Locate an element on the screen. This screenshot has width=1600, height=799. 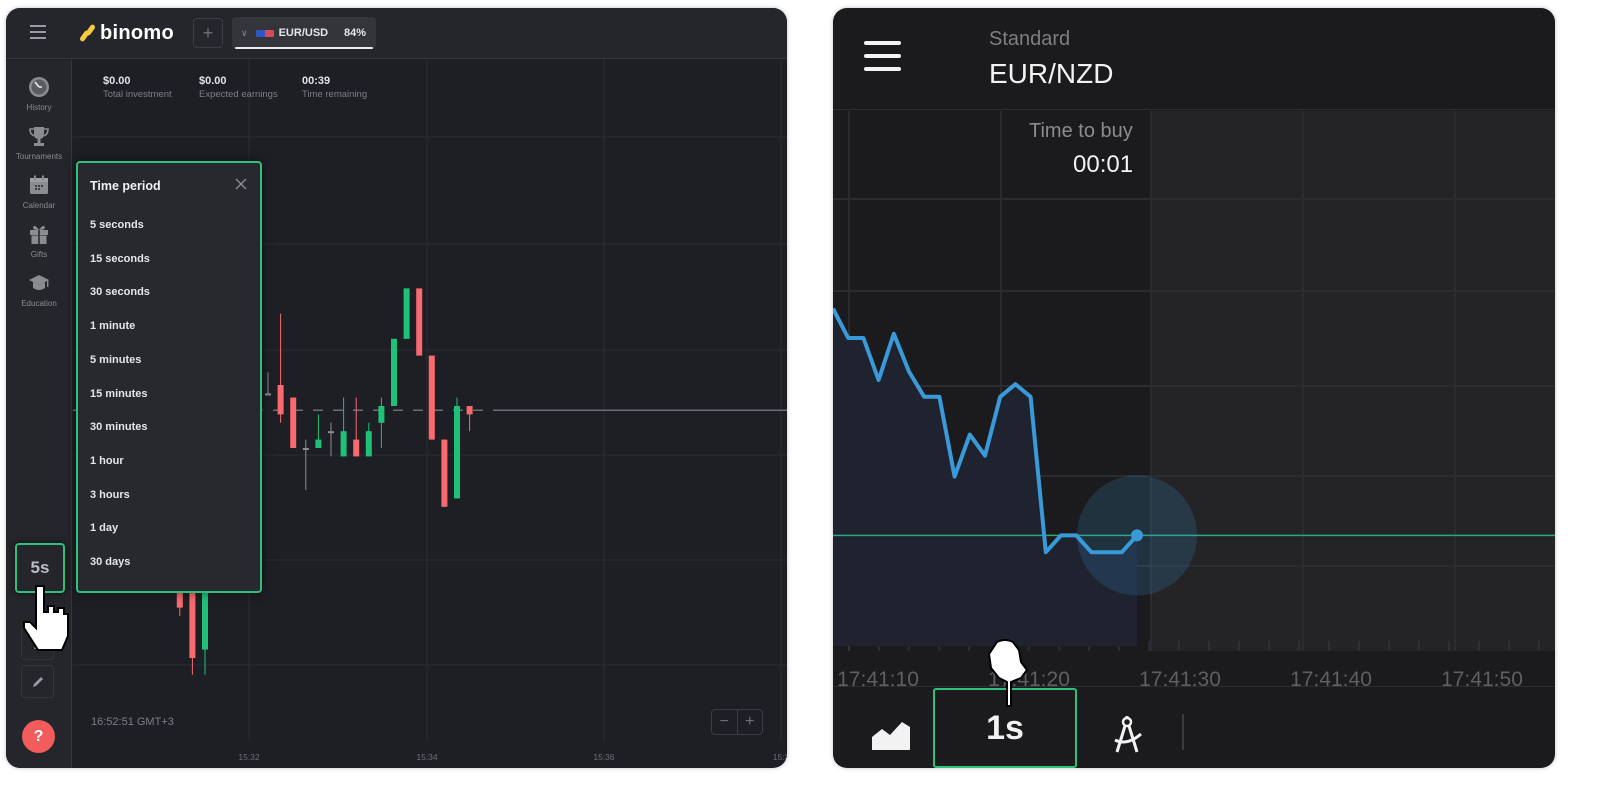
time-to-buy-label: Time to buy is located at coordinates (1081, 131).